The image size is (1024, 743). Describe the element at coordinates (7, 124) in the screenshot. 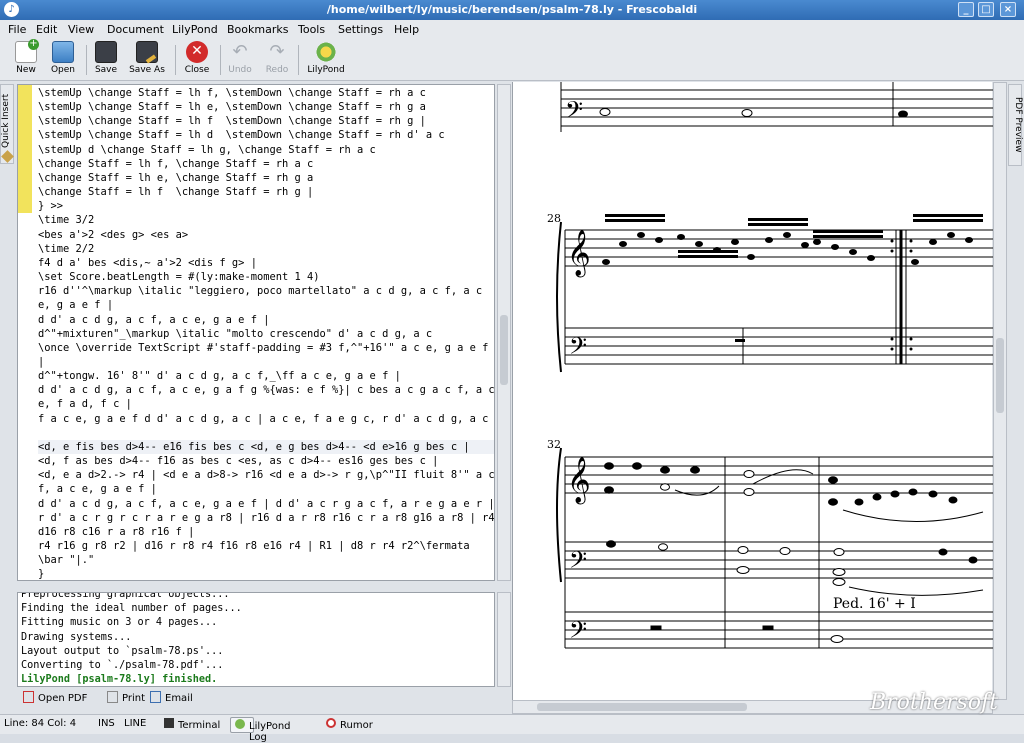

I see `quick-insert-tab: Quick Insert` at that location.